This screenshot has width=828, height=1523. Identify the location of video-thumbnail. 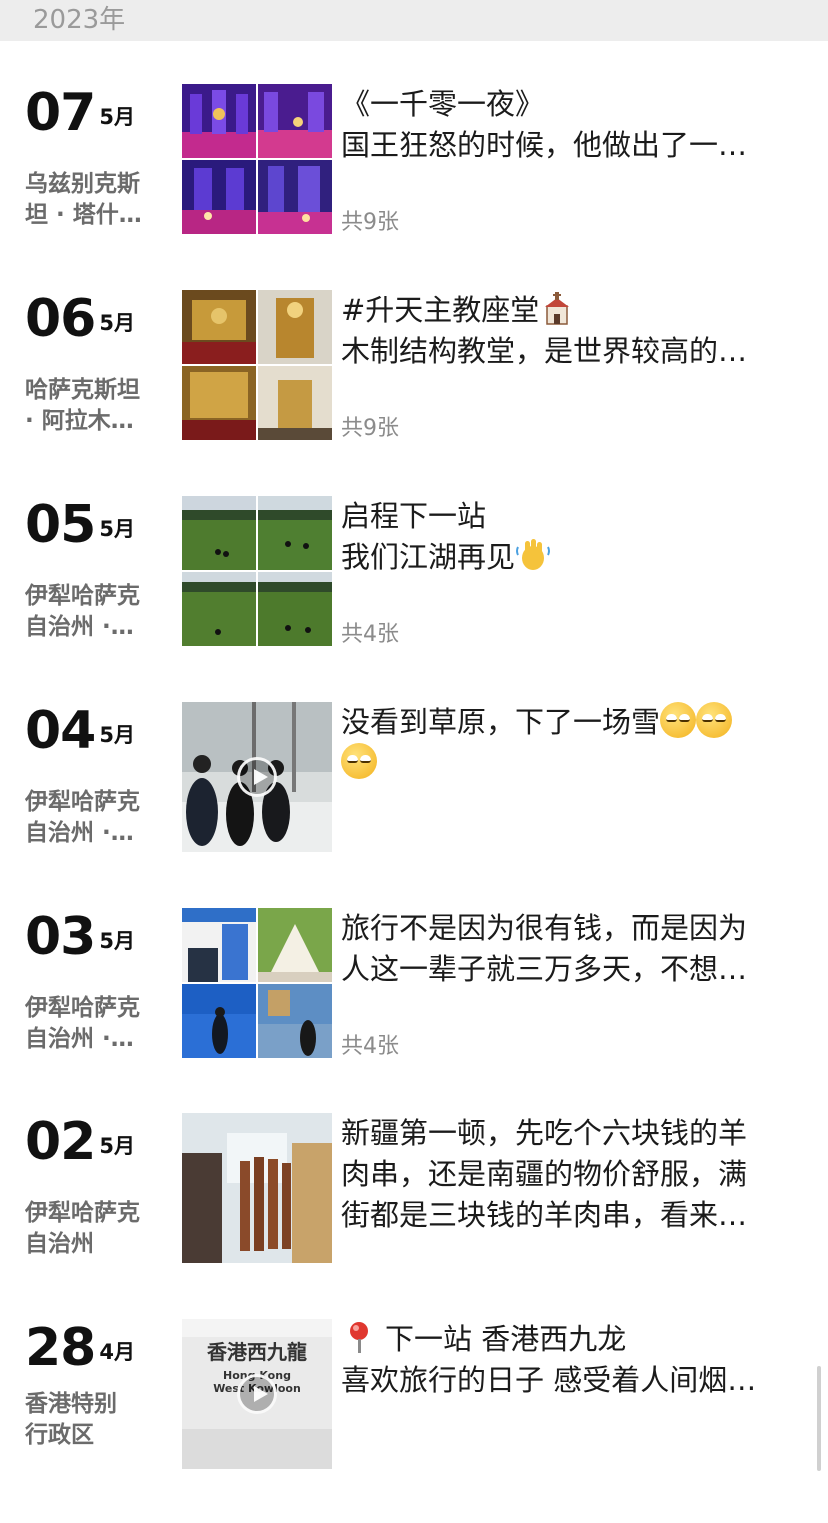
(257, 777).